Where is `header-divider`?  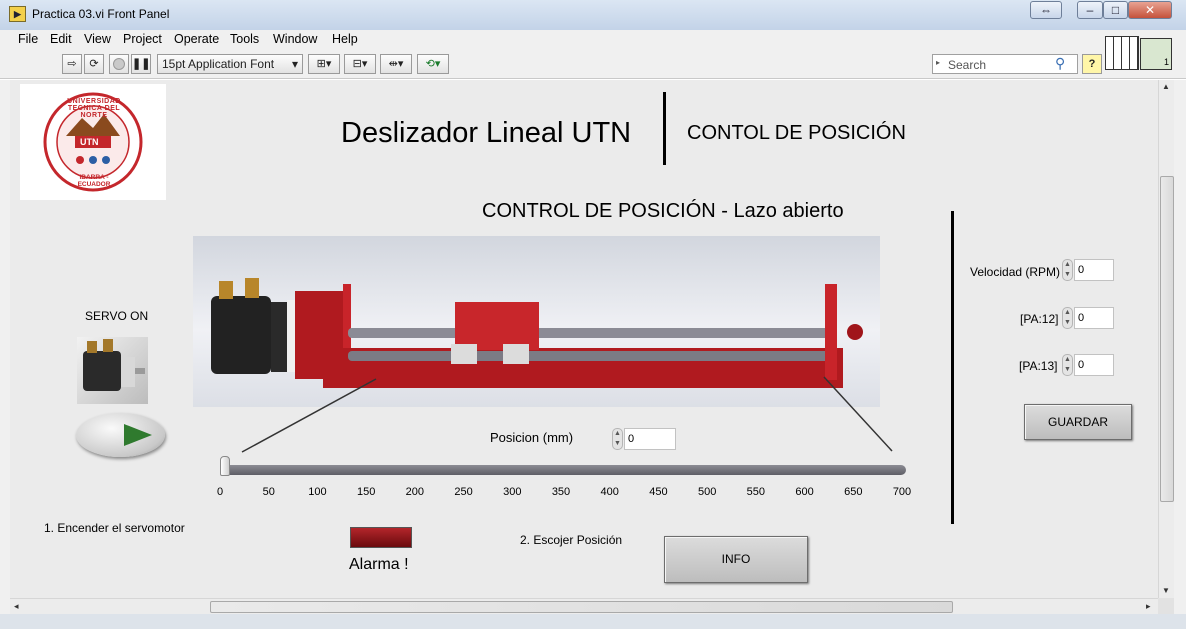 header-divider is located at coordinates (664, 128).